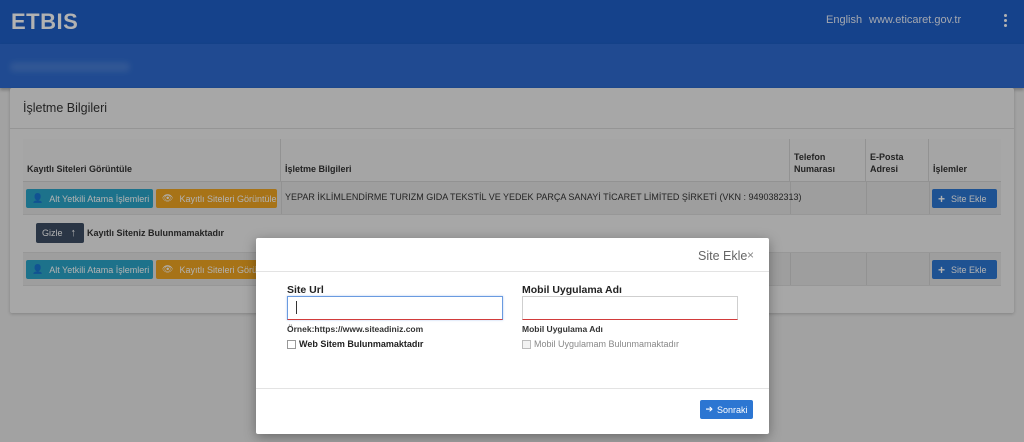 This screenshot has width=1024, height=442. I want to click on mobile-app-input, so click(630, 308).